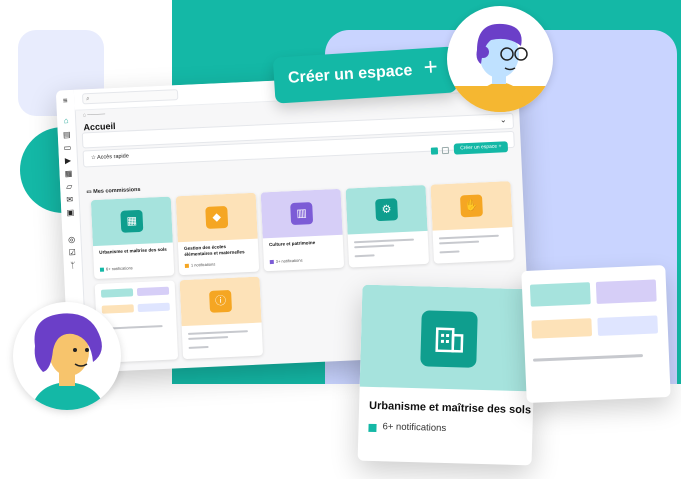 Image resolution: width=681 pixels, height=479 pixels. I want to click on card-notifications: 1 notifications, so click(199, 265).